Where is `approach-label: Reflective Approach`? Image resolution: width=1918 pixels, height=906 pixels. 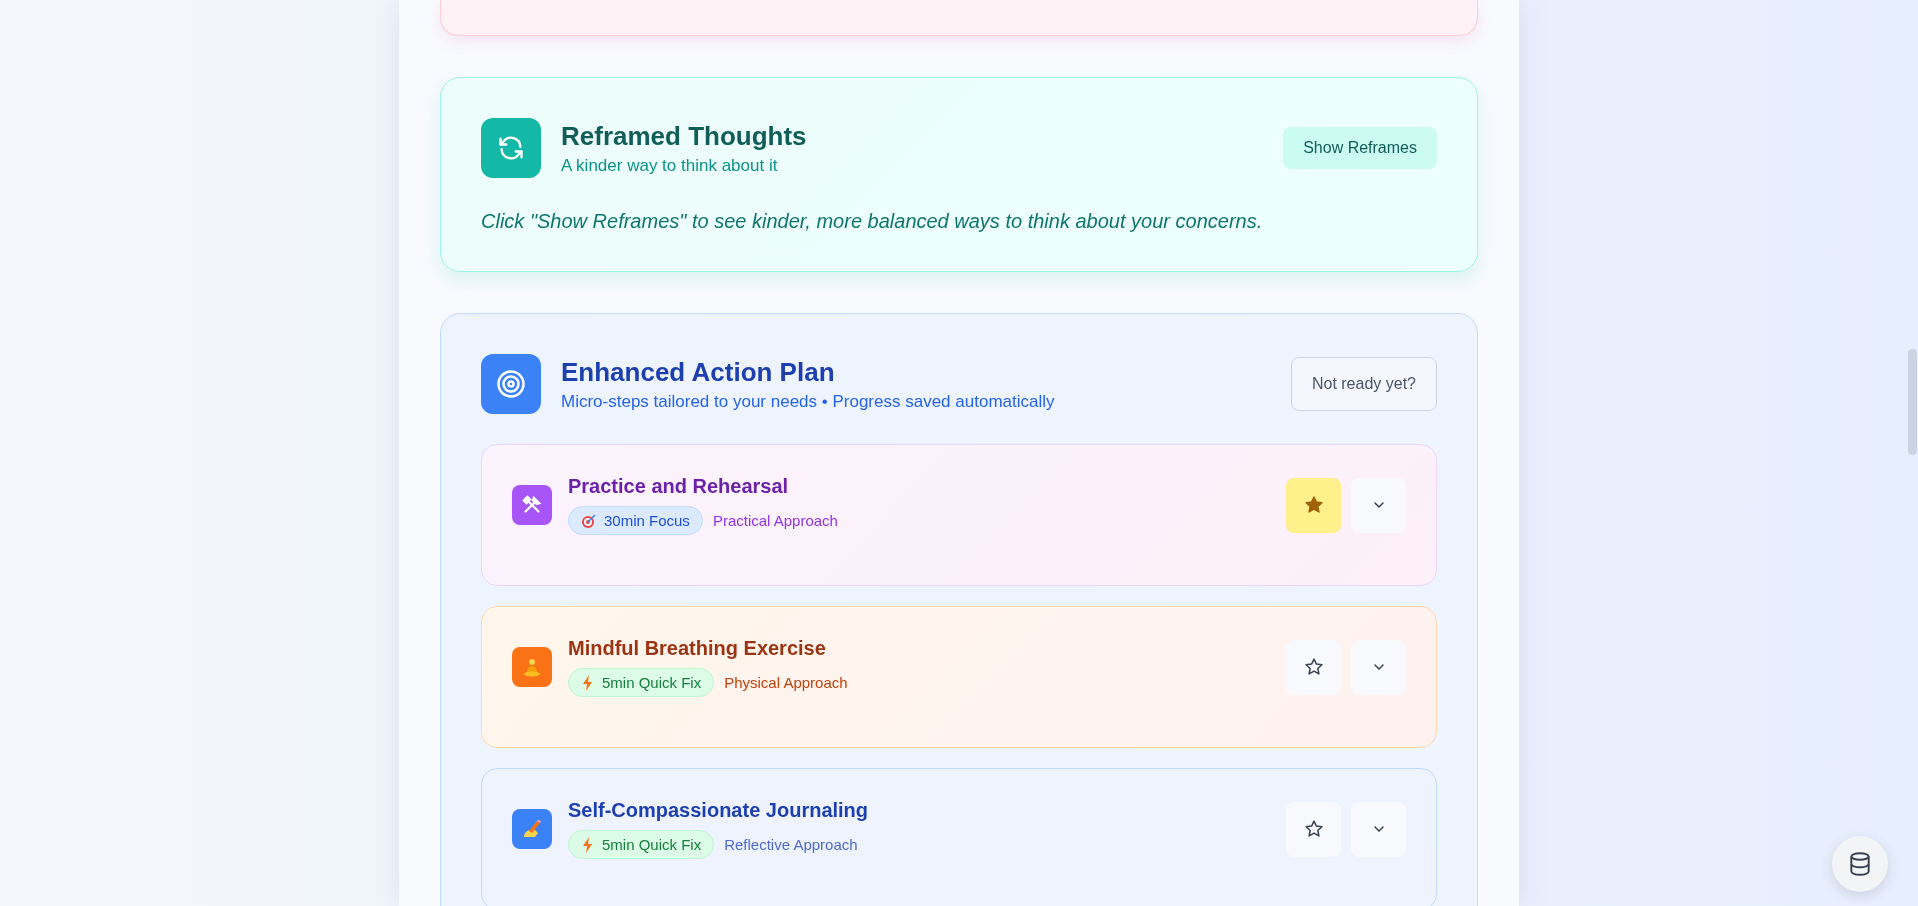 approach-label: Reflective Approach is located at coordinates (791, 844).